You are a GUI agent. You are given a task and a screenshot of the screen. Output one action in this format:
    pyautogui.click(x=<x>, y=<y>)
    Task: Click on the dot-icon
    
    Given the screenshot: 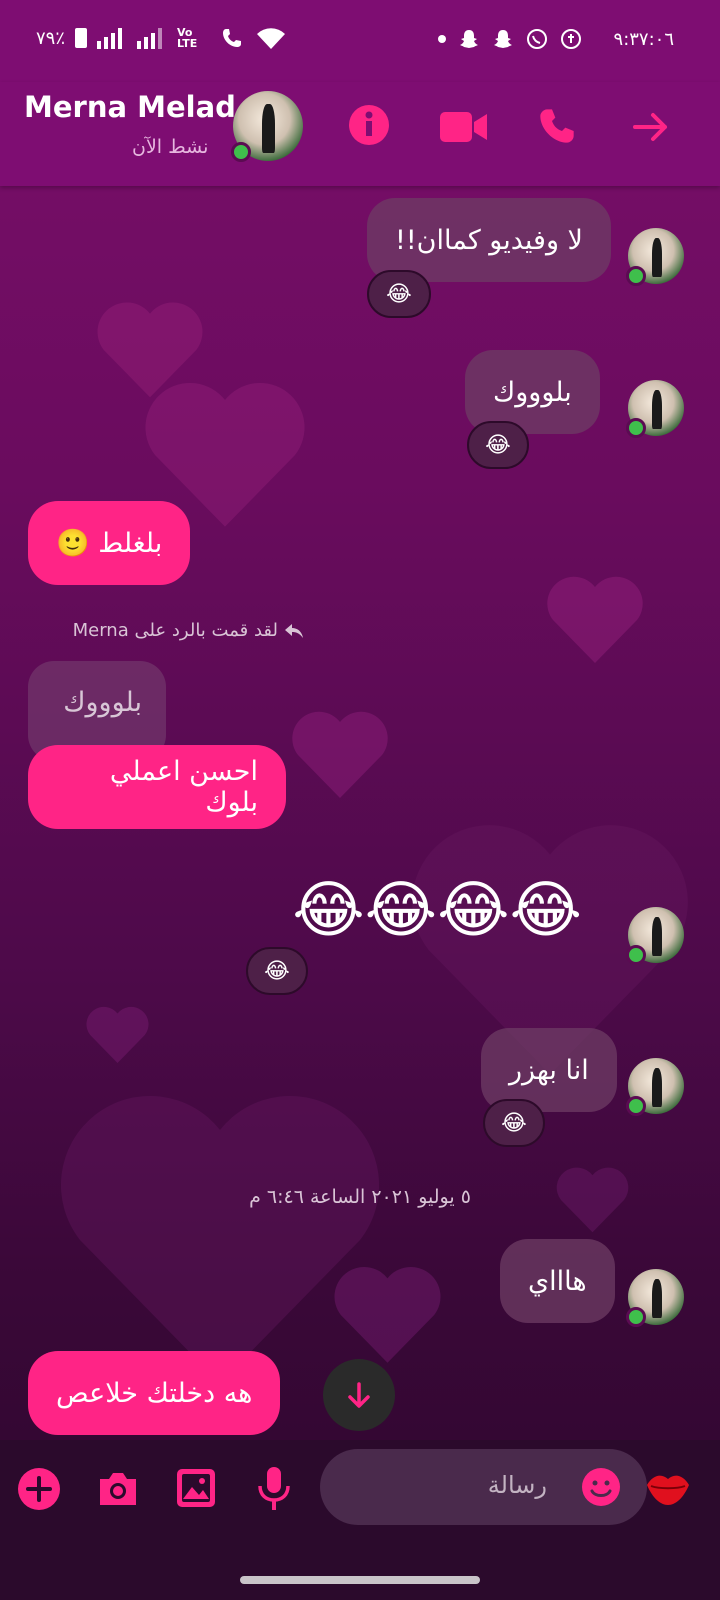 What is the action you would take?
    pyautogui.click(x=441, y=39)
    